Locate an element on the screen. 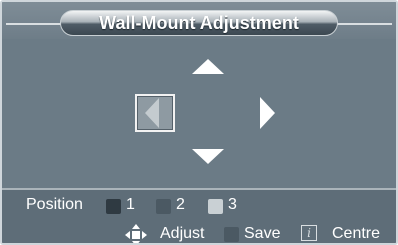  save-label: Save is located at coordinates (262, 233).